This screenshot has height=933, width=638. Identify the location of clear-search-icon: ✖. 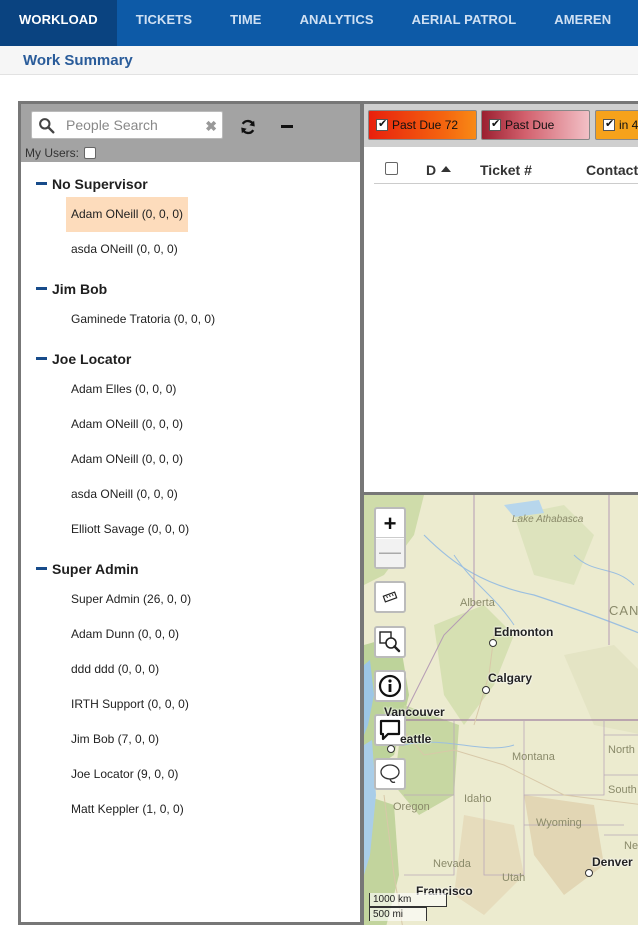
(211, 126).